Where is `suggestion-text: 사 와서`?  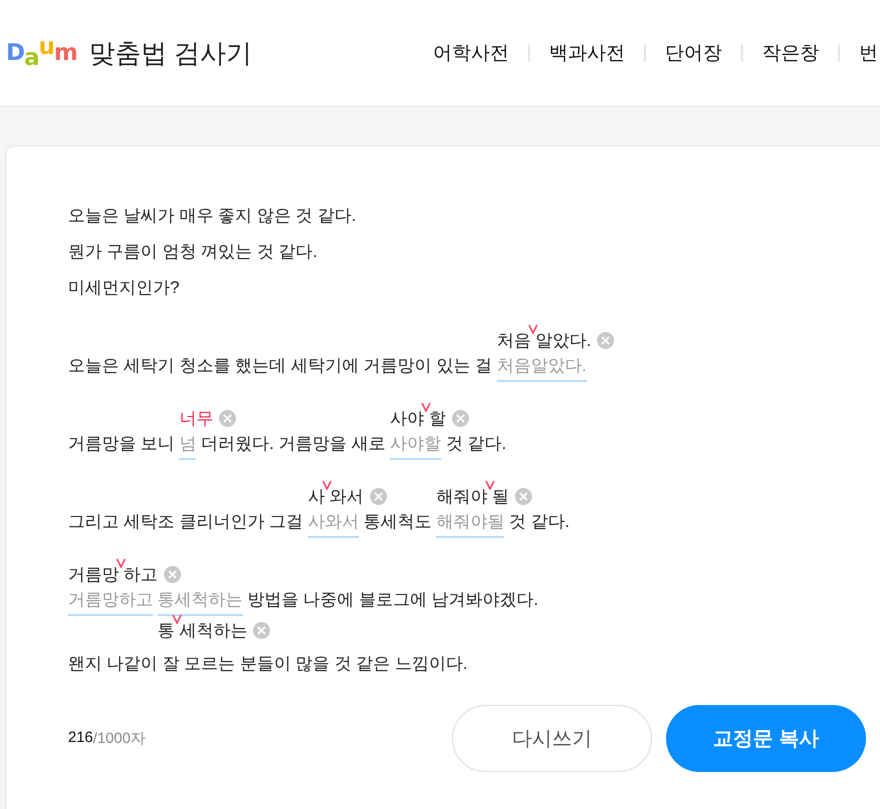
suggestion-text: 사 와서 is located at coordinates (336, 493).